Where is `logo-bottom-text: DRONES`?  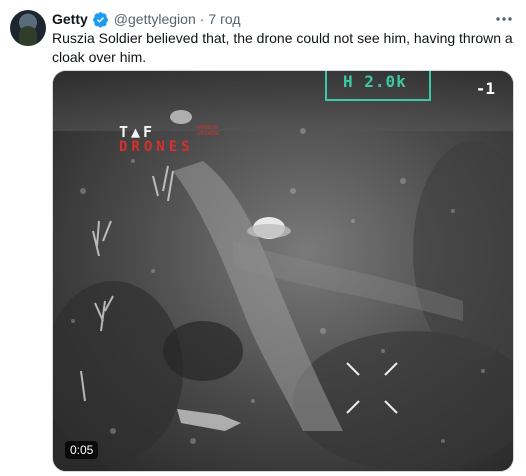
logo-bottom-text: DRONES is located at coordinates (156, 147).